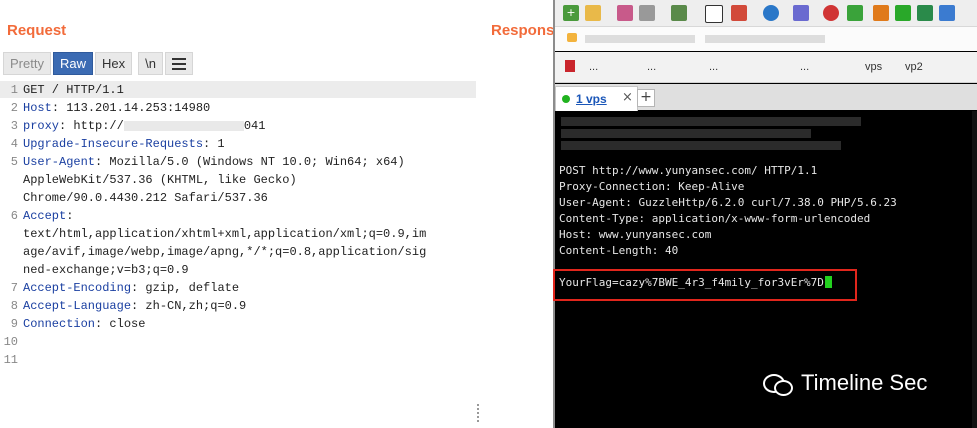 This screenshot has height=428, width=977. I want to click on sftp-icon, so click(679, 13).